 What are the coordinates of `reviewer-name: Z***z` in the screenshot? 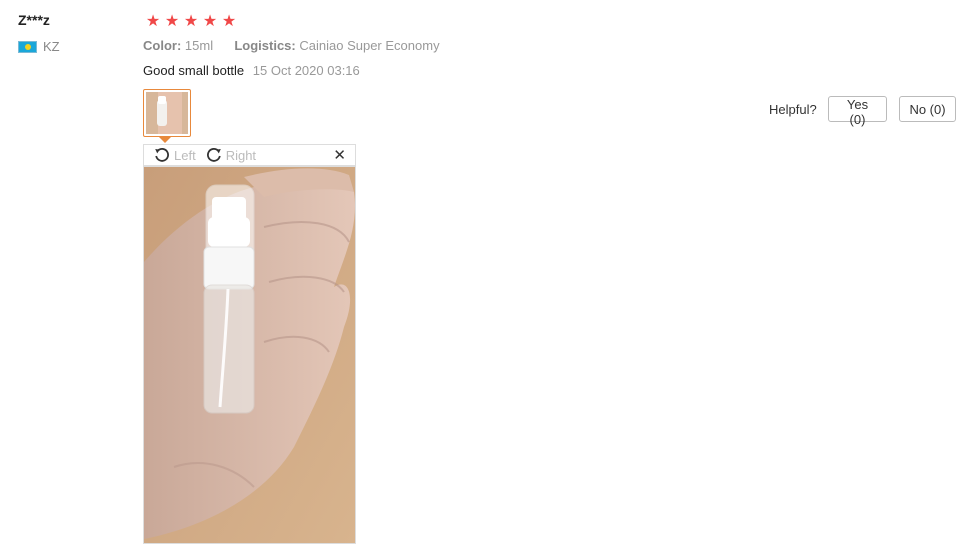 It's located at (34, 20).